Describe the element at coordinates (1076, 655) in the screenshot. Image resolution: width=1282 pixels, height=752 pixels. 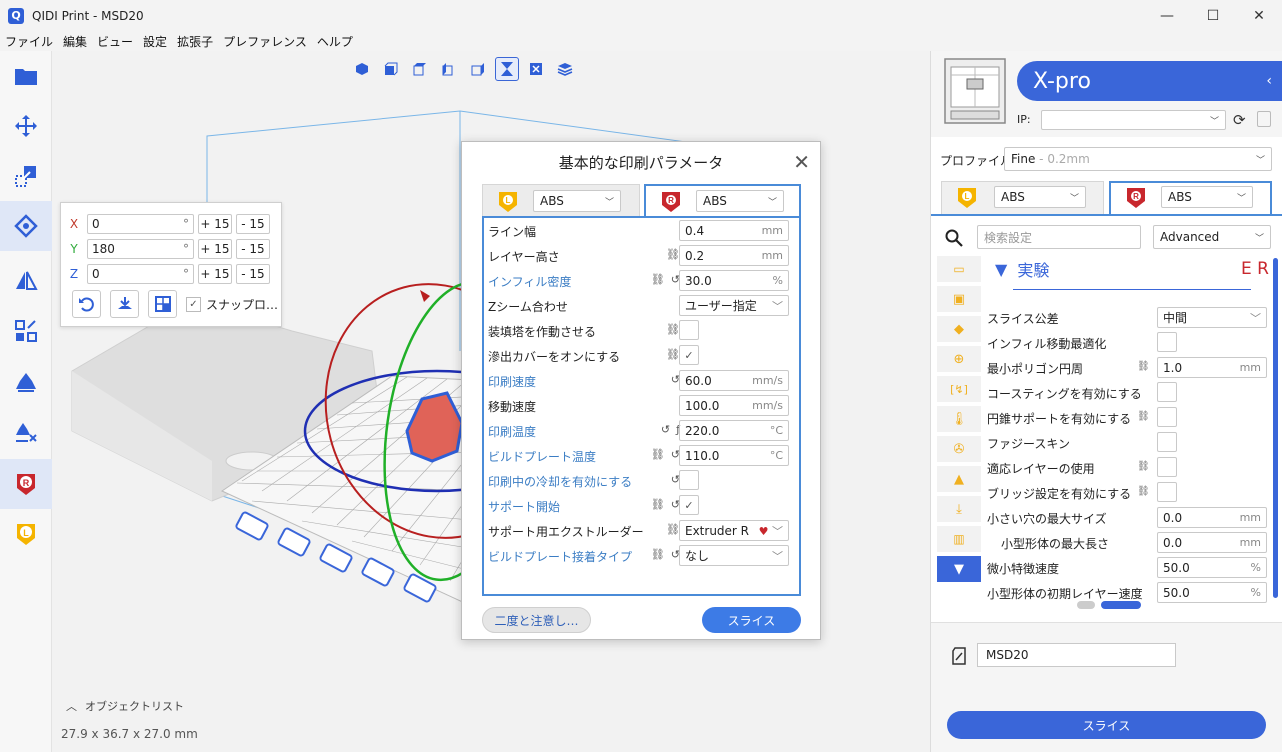
I see `job-name-input: MSD20` at that location.